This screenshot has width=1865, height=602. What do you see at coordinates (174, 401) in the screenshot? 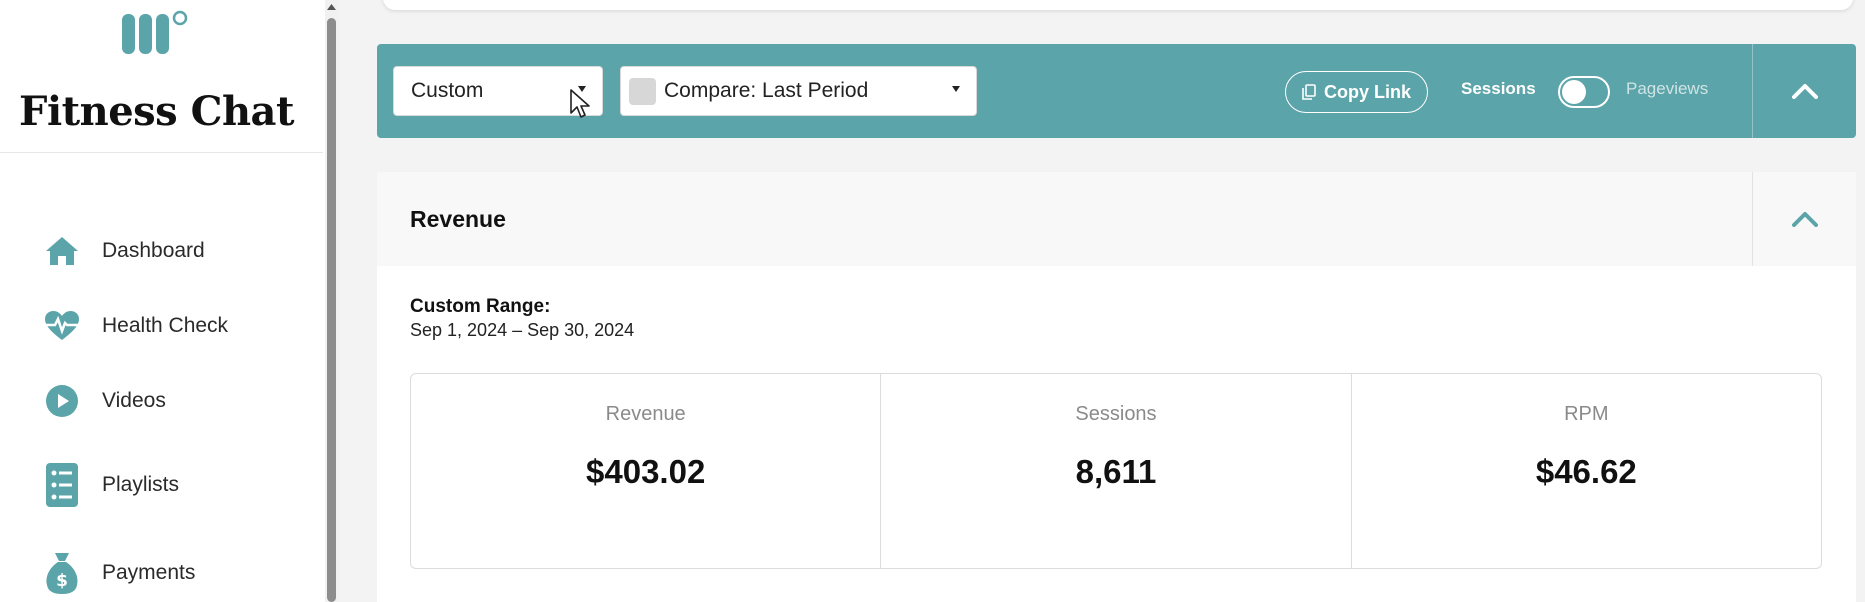
I see `sidebar-item-videos: Videos` at bounding box center [174, 401].